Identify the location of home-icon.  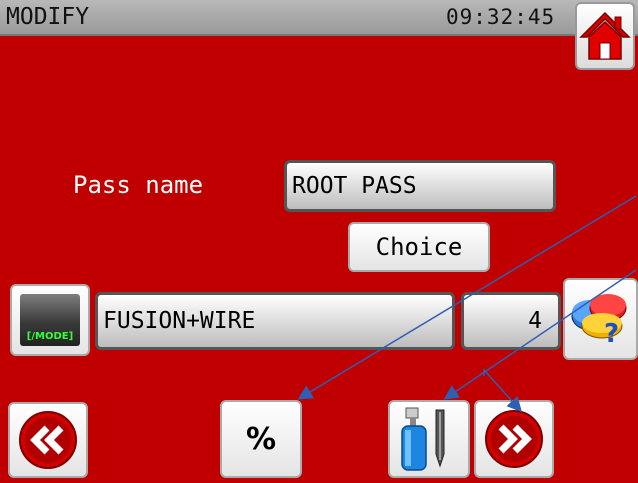
(605, 35).